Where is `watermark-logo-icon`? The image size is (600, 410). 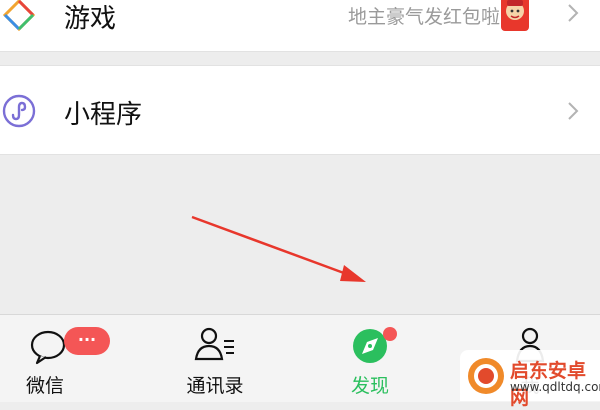
watermark-logo-icon is located at coordinates (486, 376).